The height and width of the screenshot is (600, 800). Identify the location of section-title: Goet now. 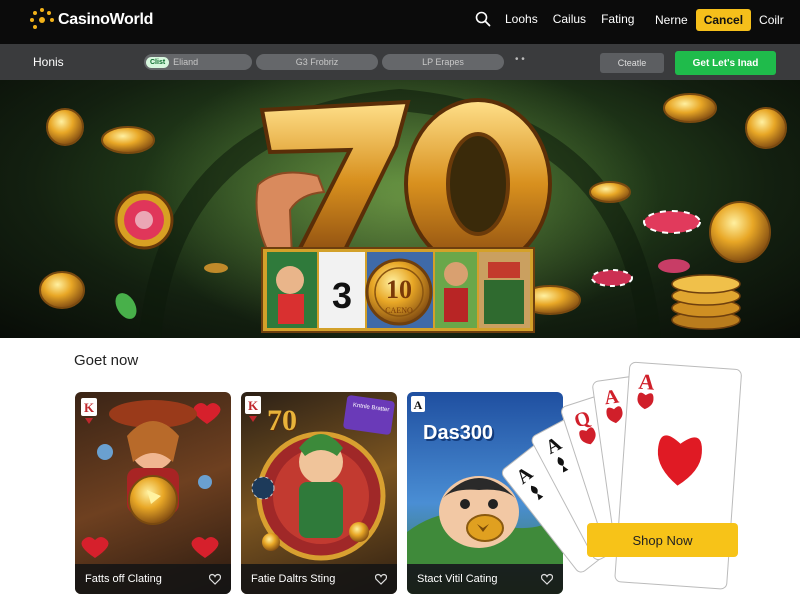
(106, 360).